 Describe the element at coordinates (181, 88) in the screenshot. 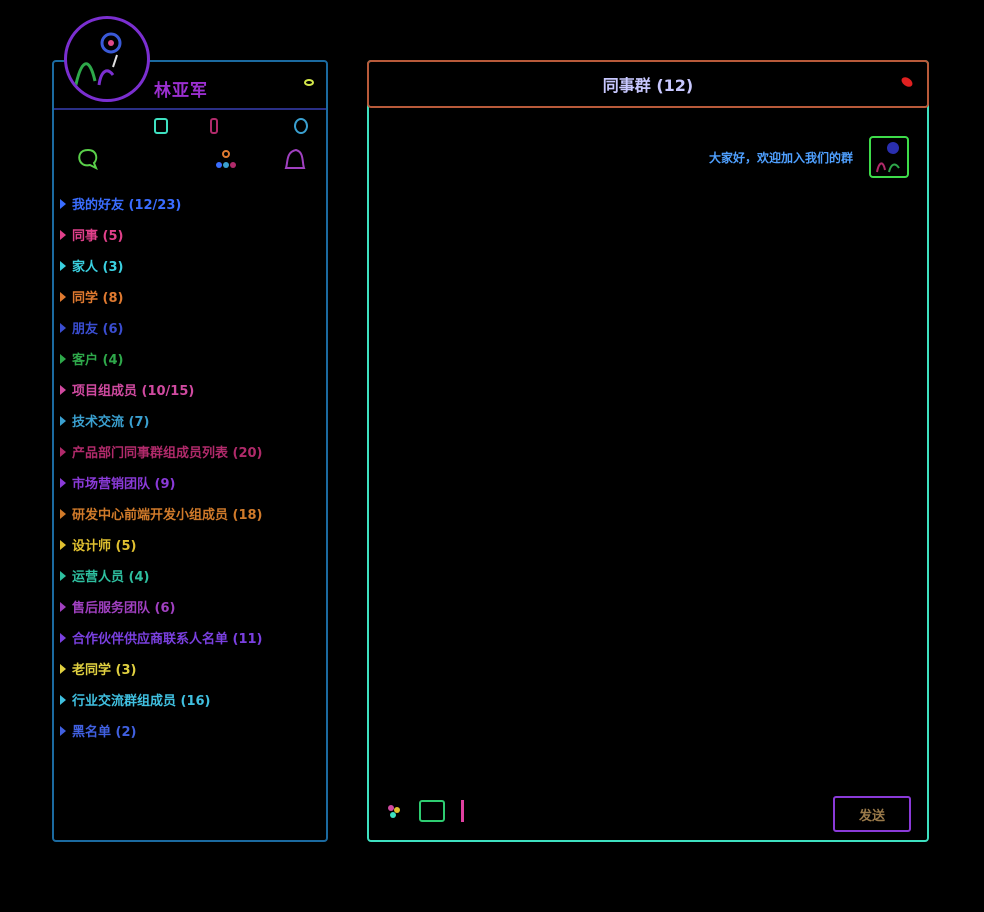

I see `user-name: 林亚军` at that location.